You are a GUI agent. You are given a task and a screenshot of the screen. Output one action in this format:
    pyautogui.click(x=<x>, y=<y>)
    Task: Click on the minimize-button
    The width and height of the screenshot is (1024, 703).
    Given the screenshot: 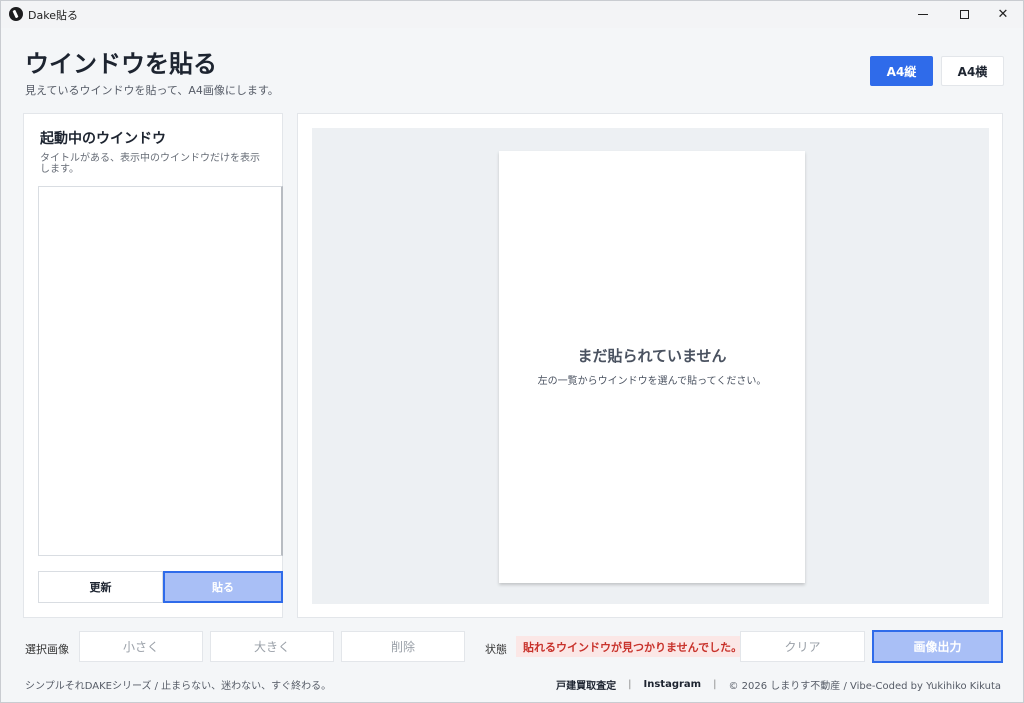 What is the action you would take?
    pyautogui.click(x=923, y=14)
    